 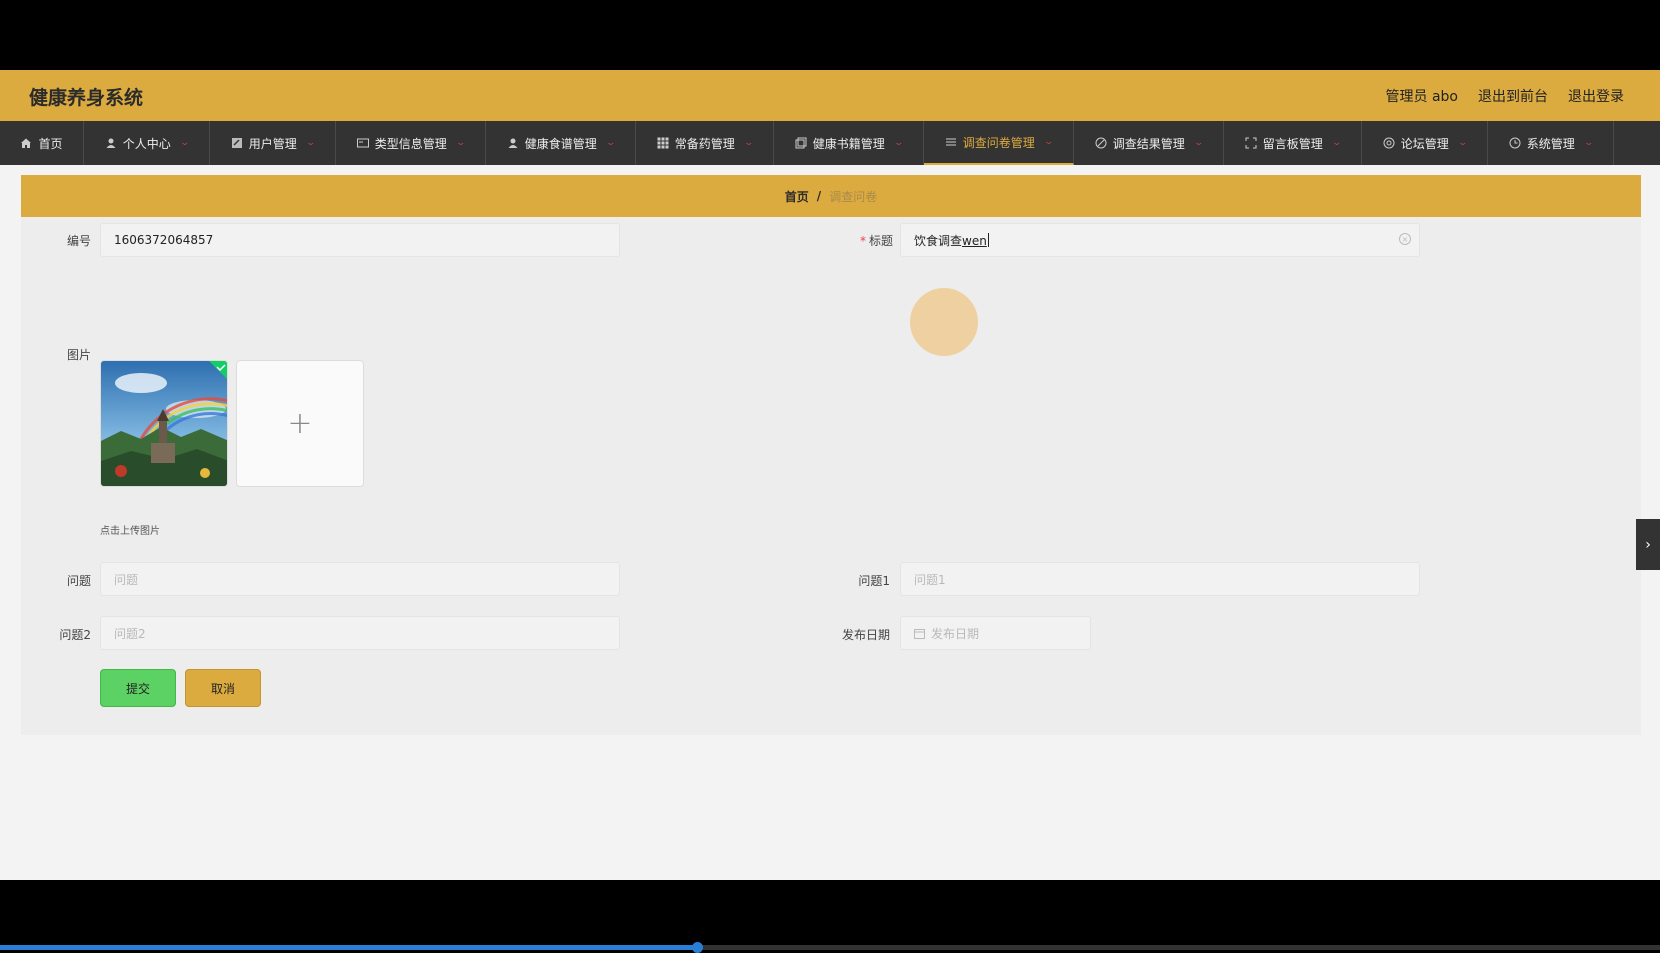 I want to click on nav-item-label: 用户管理, so click(x=272, y=143).